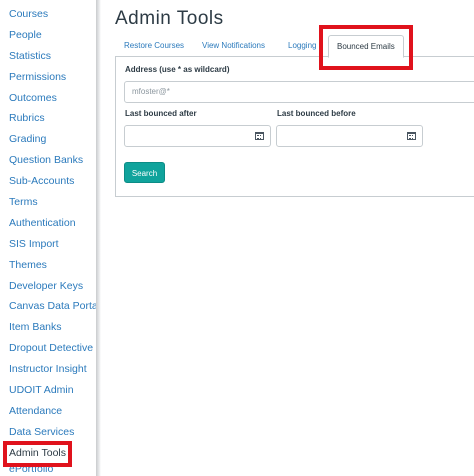 Image resolution: width=474 pixels, height=476 pixels. What do you see at coordinates (48, 453) in the screenshot?
I see `sidebar-item-admin-tools: Admin Tools` at bounding box center [48, 453].